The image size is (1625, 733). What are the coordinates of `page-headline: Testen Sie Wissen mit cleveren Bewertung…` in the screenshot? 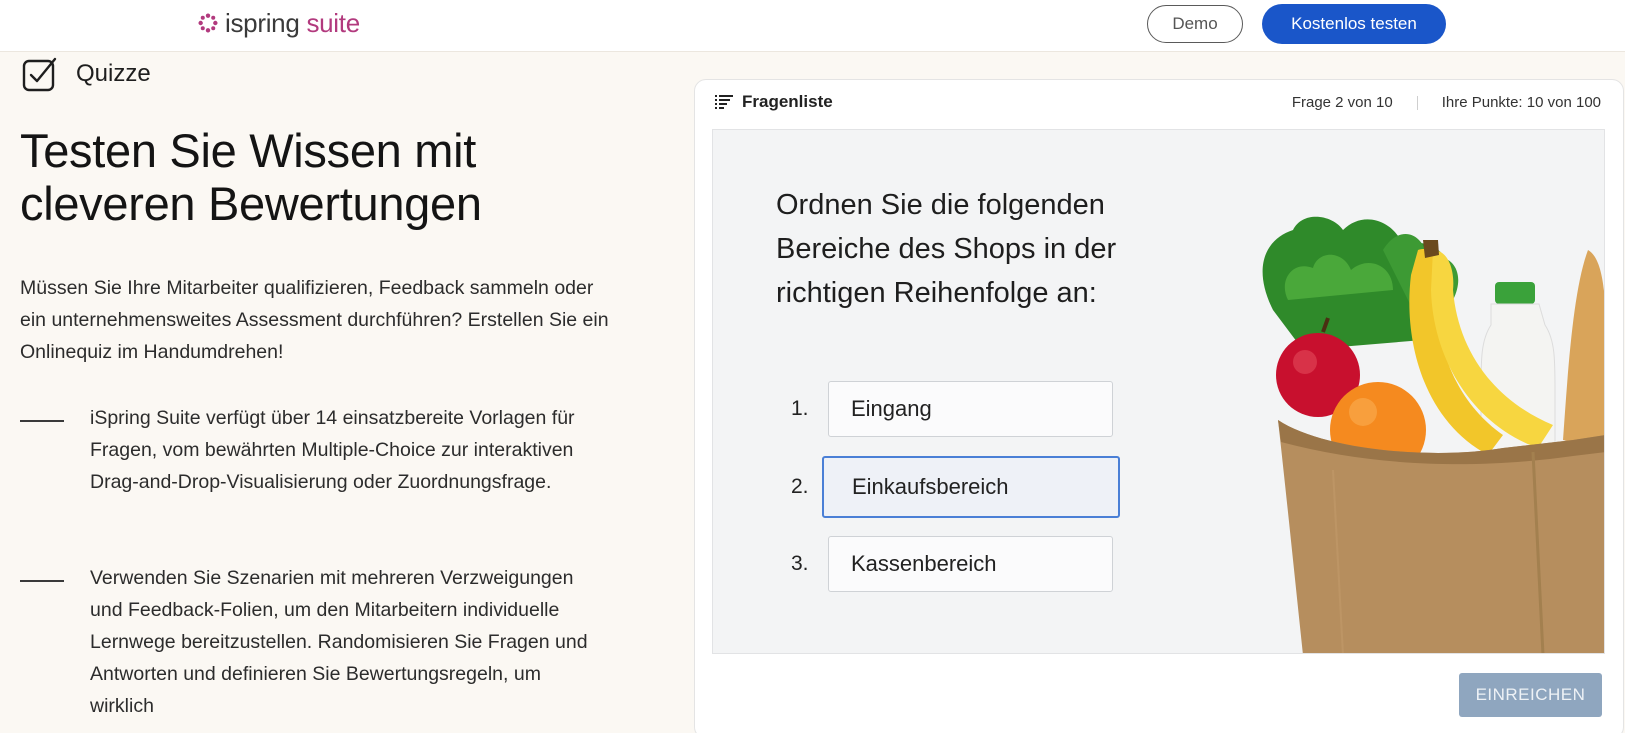 It's located at (330, 177).